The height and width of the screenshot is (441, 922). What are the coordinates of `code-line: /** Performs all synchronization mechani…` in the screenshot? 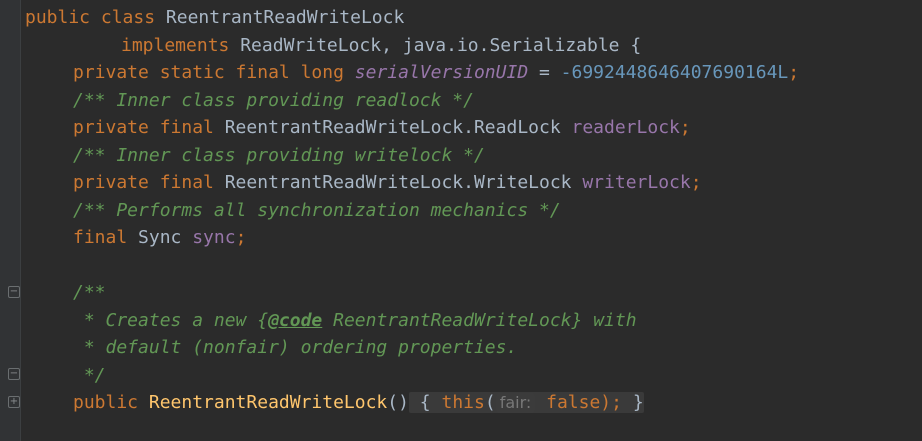 It's located at (473, 211).